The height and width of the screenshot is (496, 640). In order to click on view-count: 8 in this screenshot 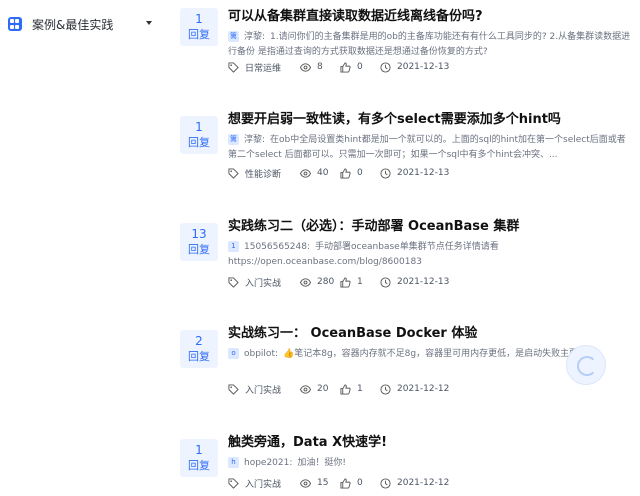, I will do `click(320, 67)`.